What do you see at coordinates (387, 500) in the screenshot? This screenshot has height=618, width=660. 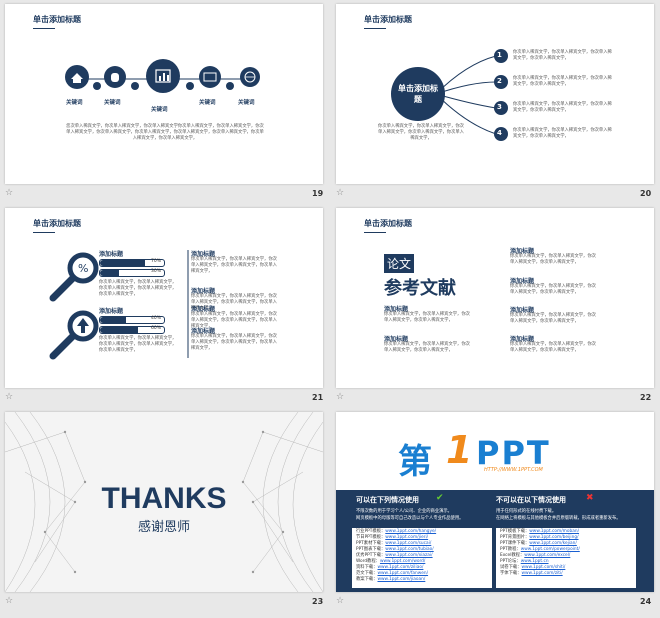 I see `can-title: 可以在下列情况使用` at bounding box center [387, 500].